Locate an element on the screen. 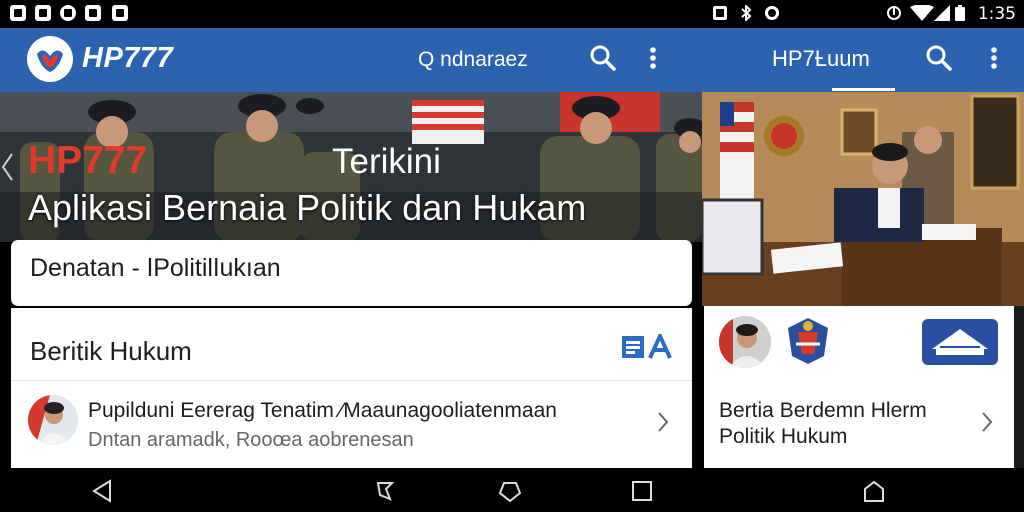 This screenshot has height=512, width=1024. office-scene-image is located at coordinates (863, 199).